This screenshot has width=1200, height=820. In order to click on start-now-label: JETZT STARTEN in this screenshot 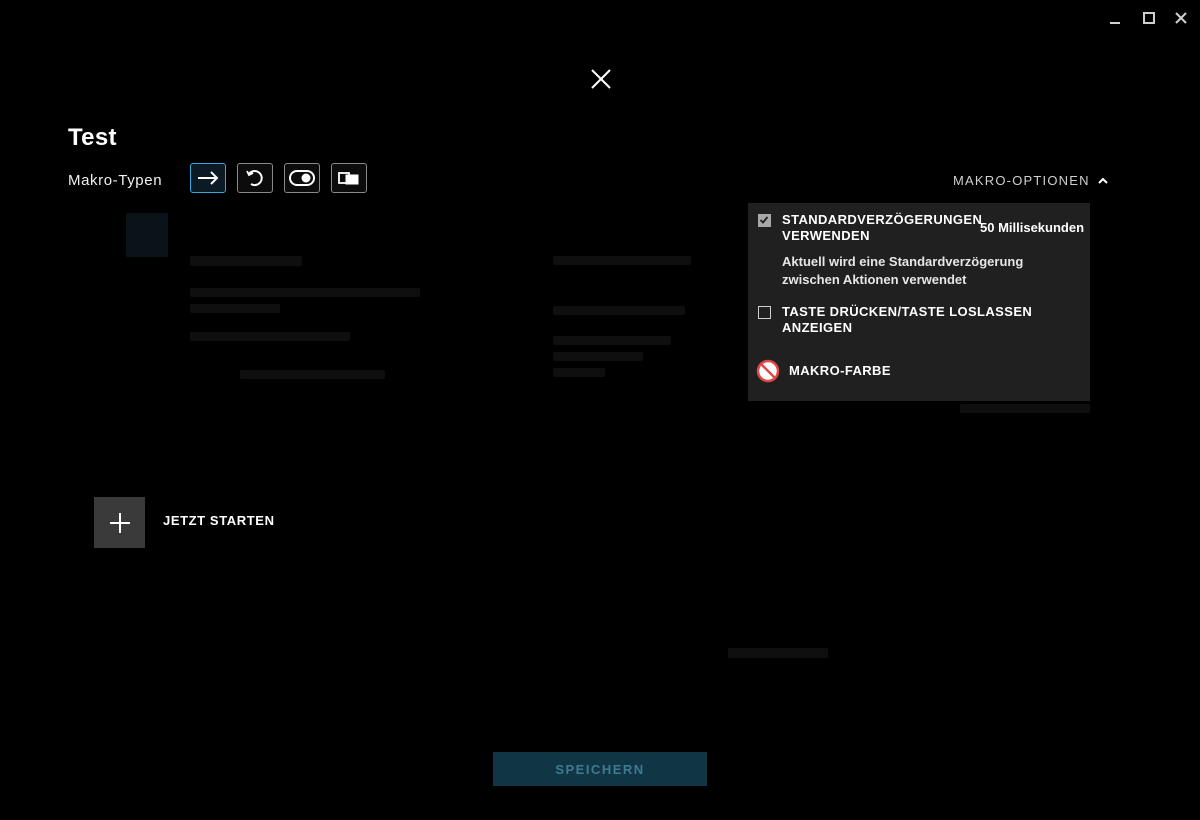, I will do `click(219, 520)`.